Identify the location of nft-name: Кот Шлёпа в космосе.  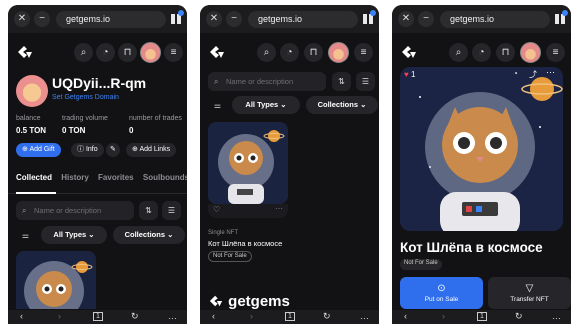
(245, 243).